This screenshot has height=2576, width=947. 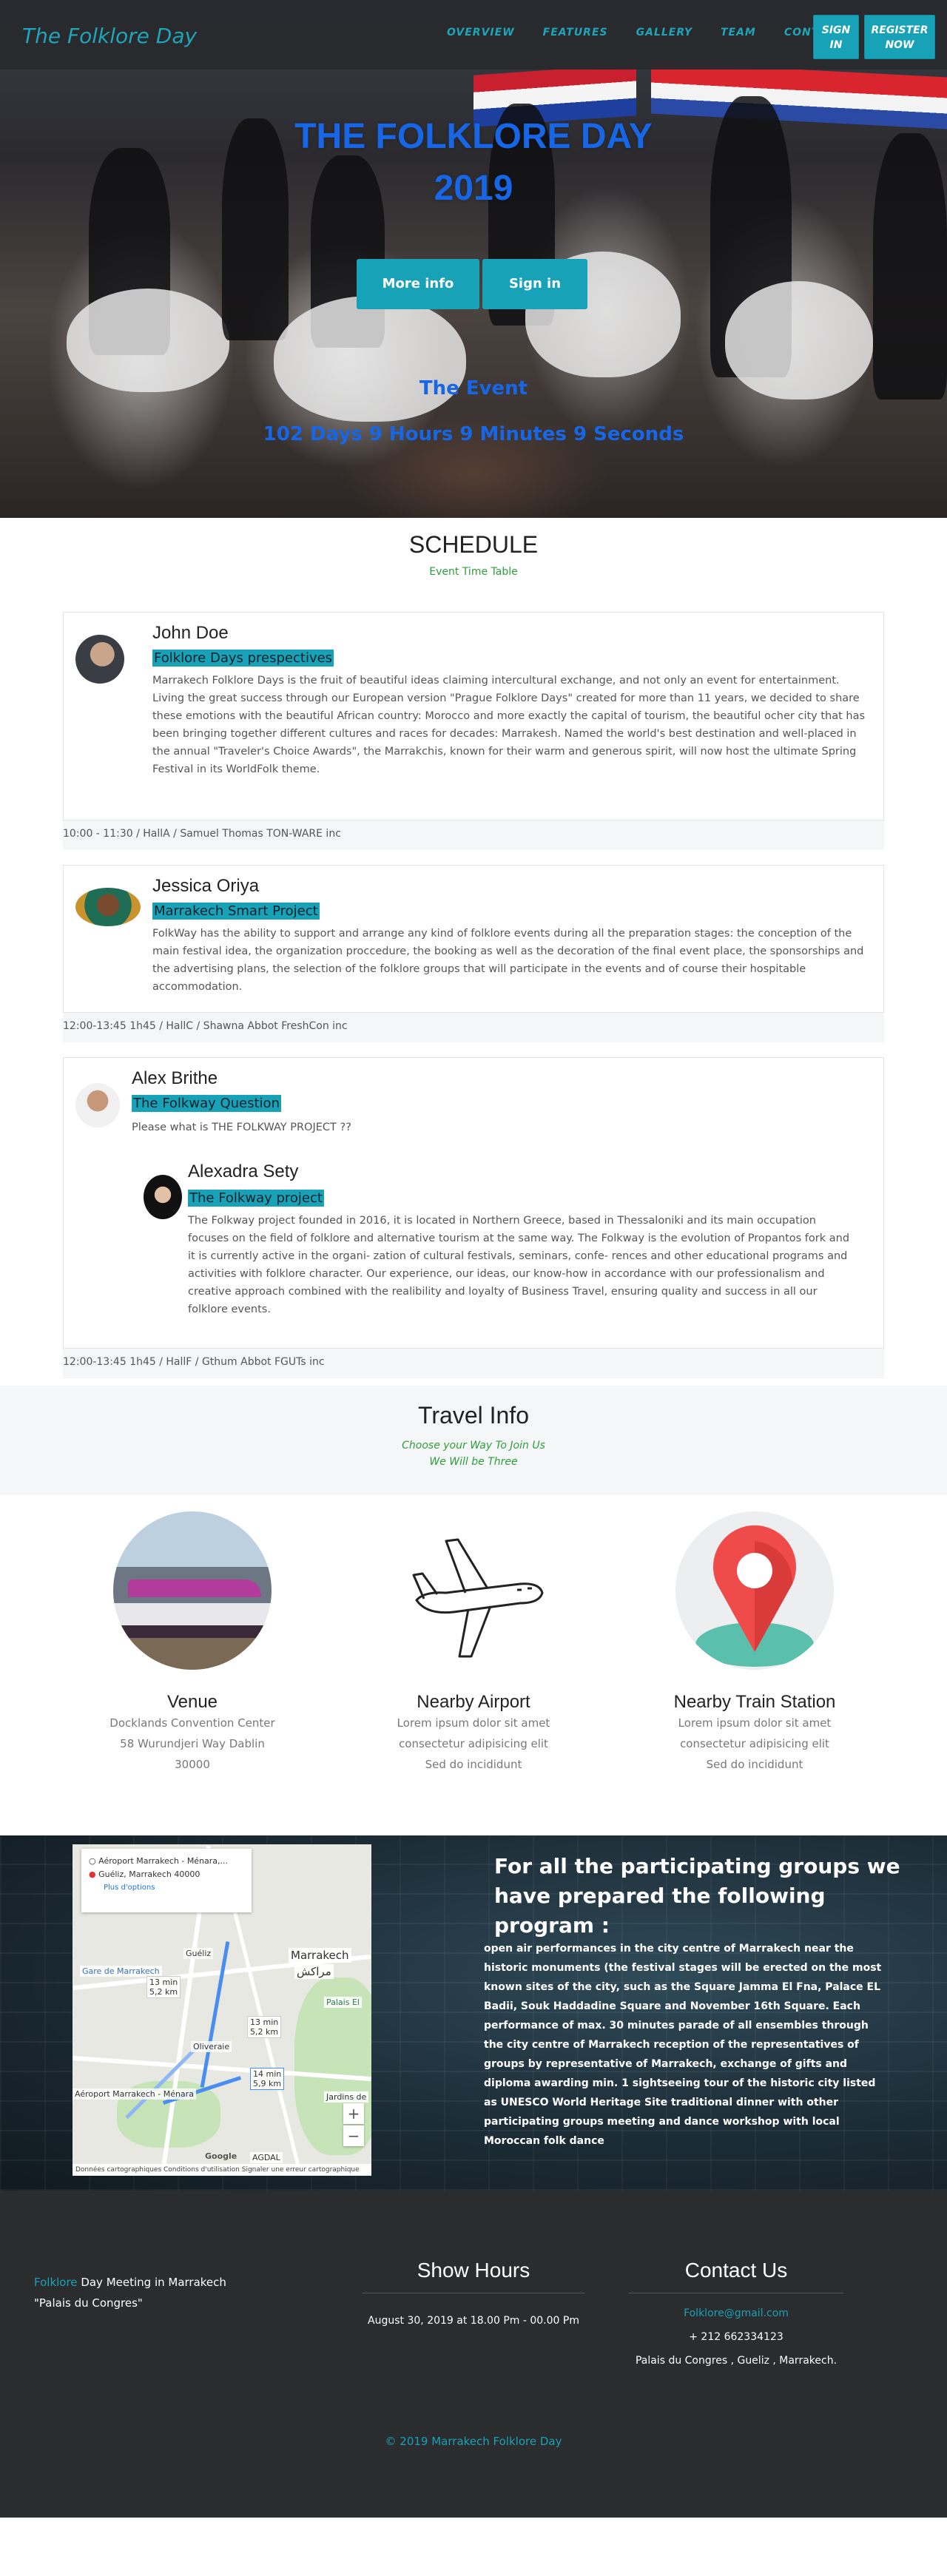 I want to click on airport-line: Sed do incididunt, so click(x=473, y=1764).